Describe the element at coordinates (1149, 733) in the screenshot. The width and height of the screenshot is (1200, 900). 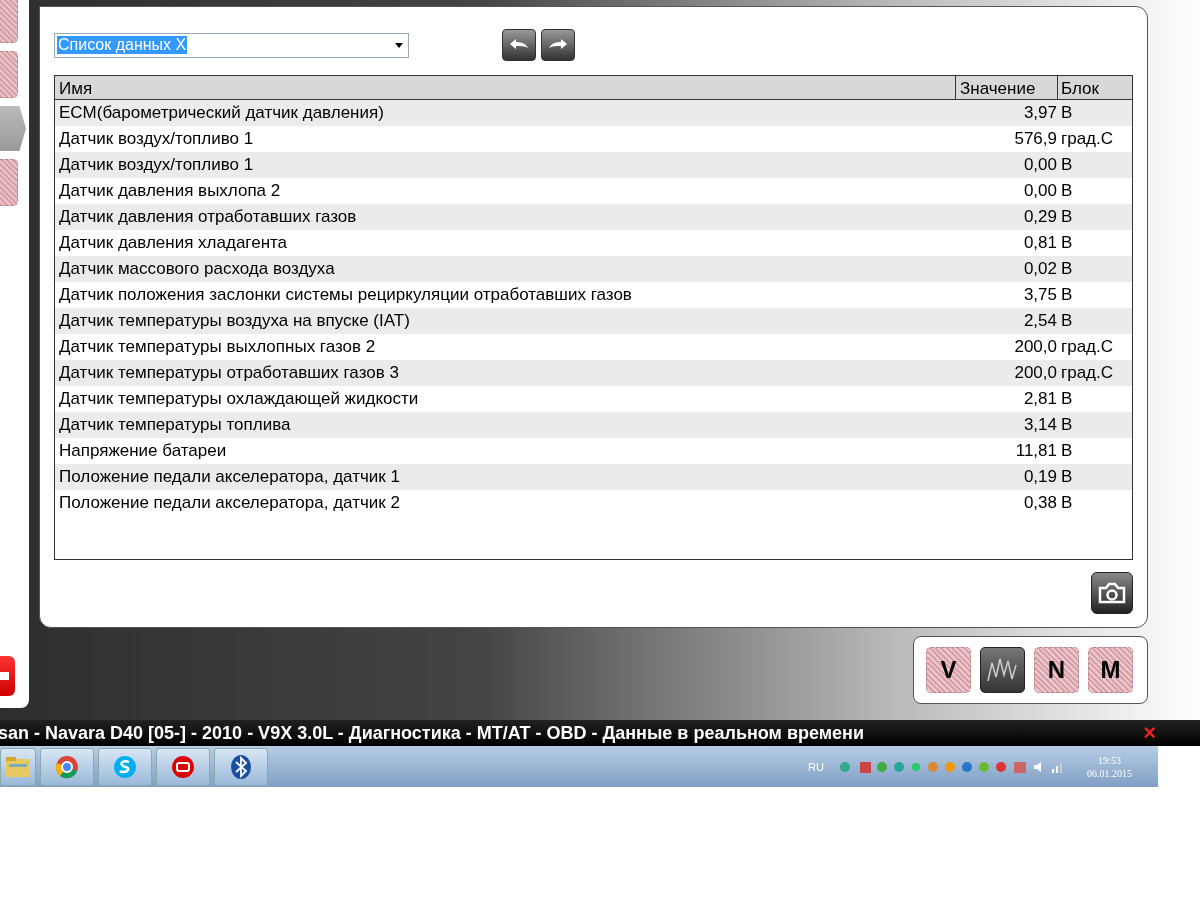
I see `close-button: ×` at that location.